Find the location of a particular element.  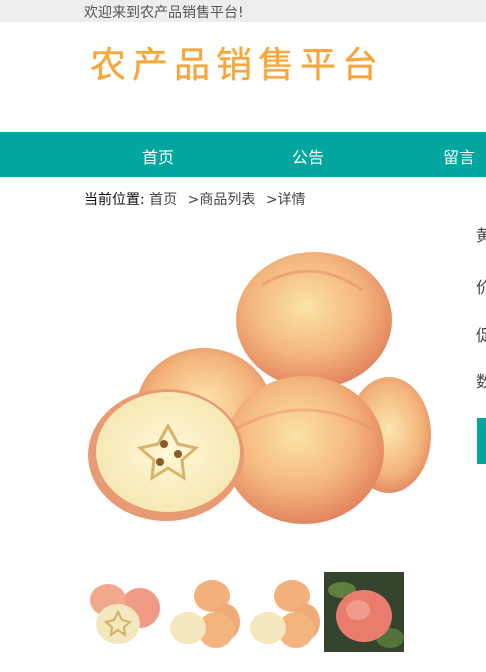

product-quantity-label-glyph: 数 is located at coordinates (481, 381).